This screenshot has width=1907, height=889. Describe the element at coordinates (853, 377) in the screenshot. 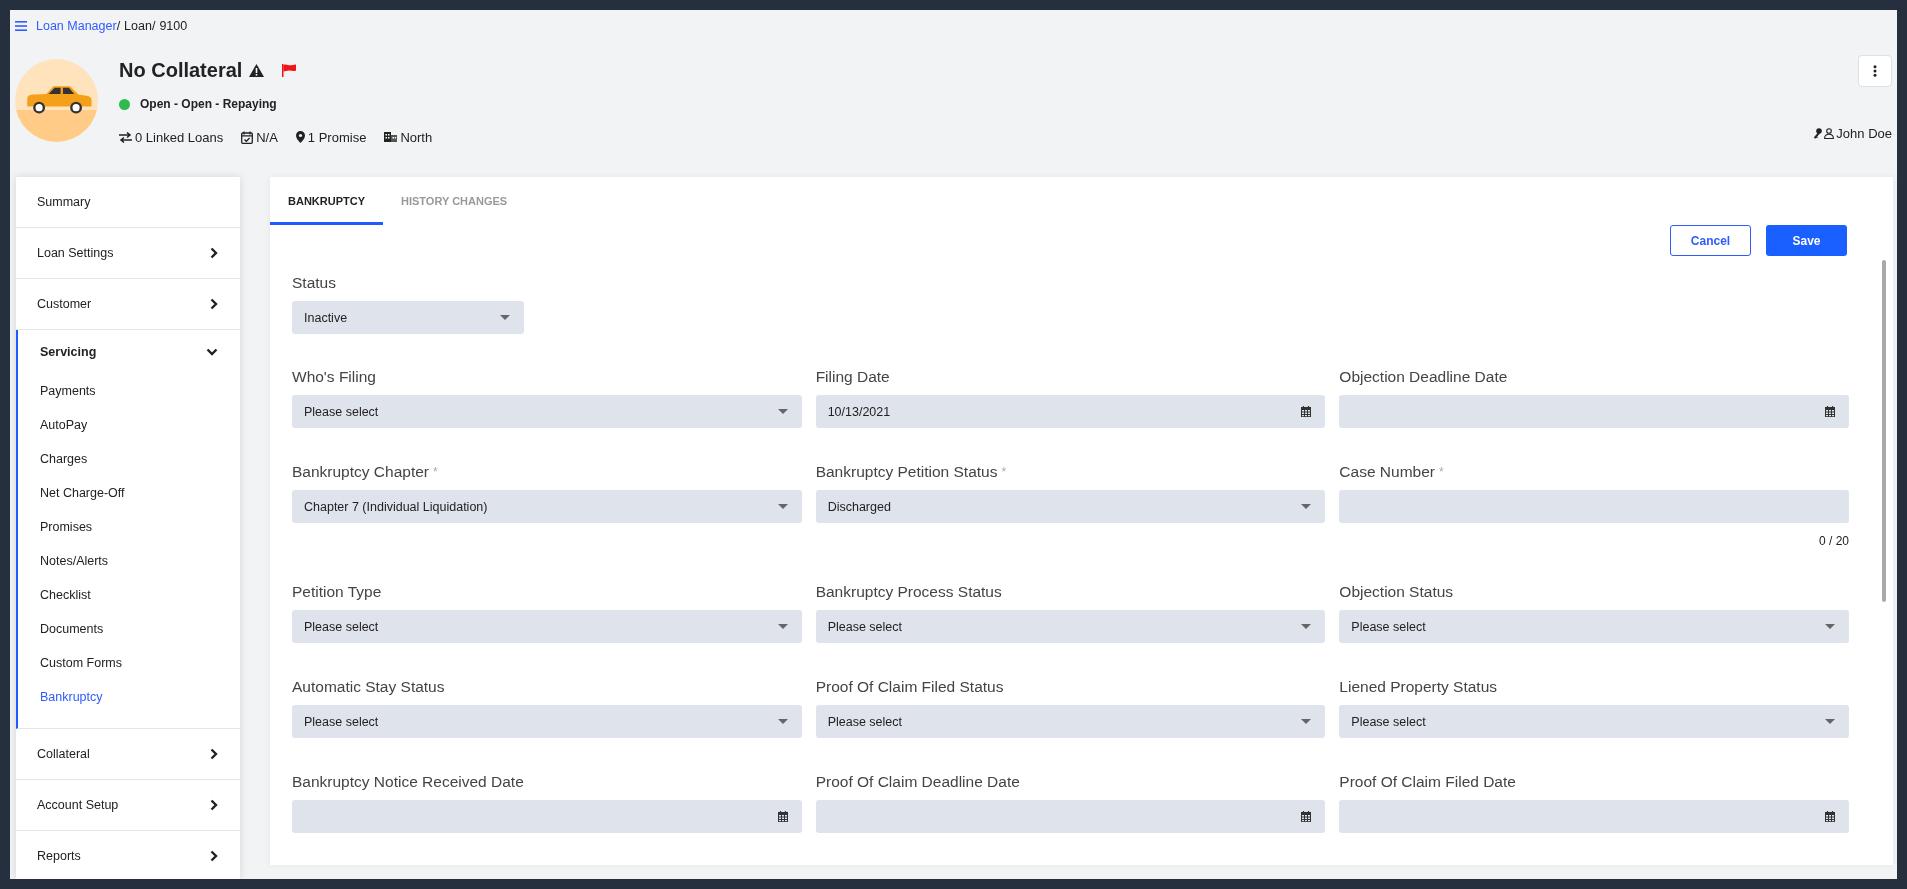

I see `field-label: Filing Date` at that location.